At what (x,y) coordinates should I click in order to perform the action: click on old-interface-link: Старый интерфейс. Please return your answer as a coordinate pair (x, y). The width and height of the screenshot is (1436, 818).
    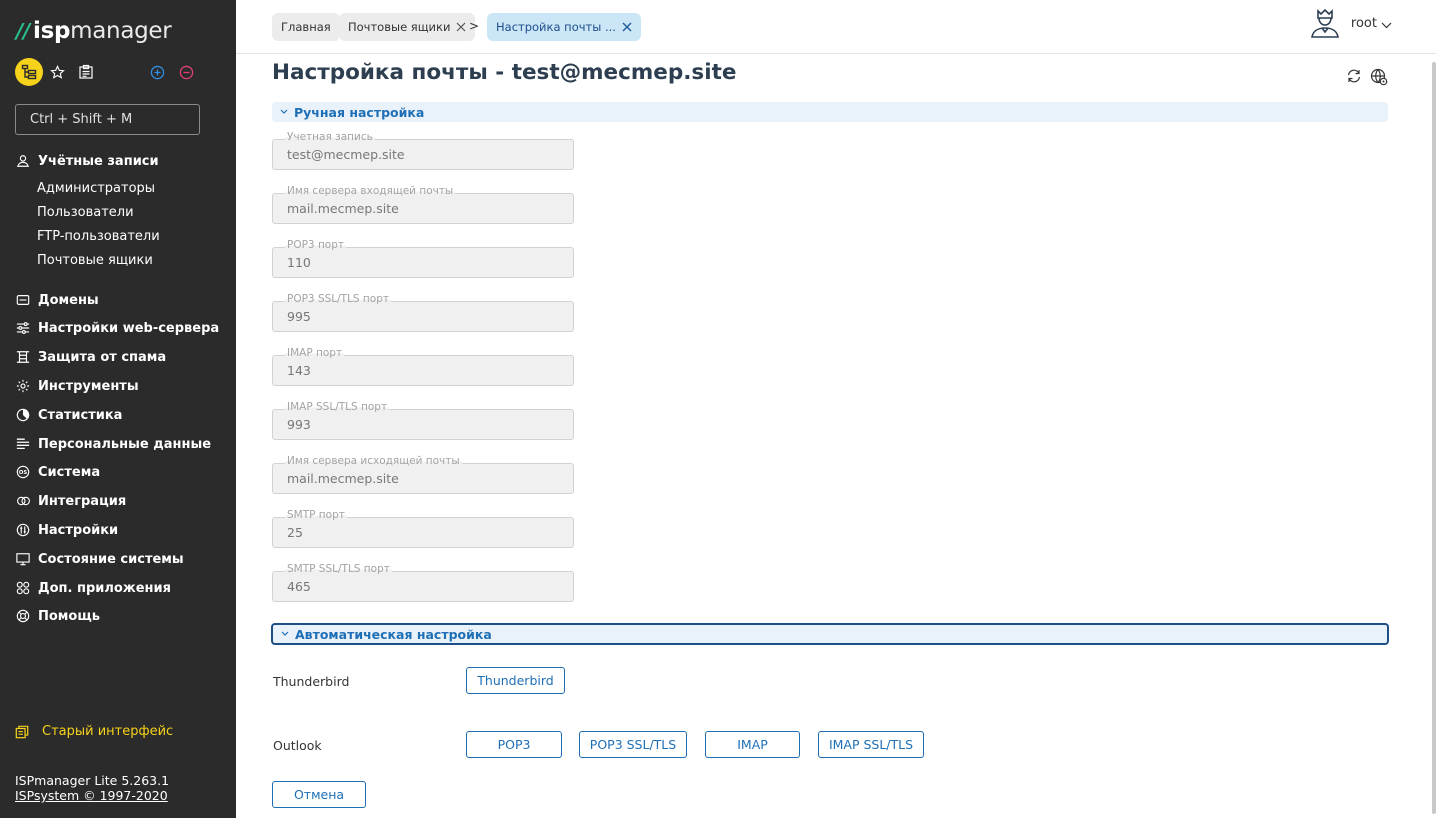
    Looking at the image, I should click on (94, 731).